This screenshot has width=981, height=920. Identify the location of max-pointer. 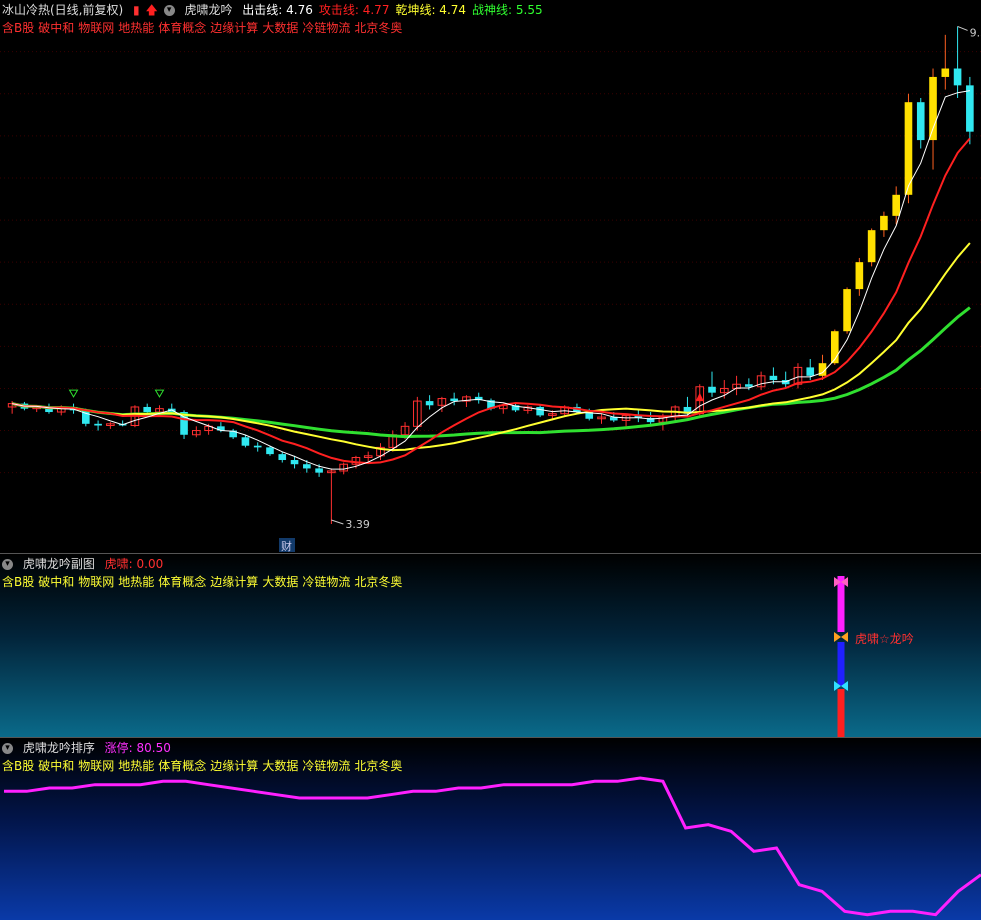
(962, 28).